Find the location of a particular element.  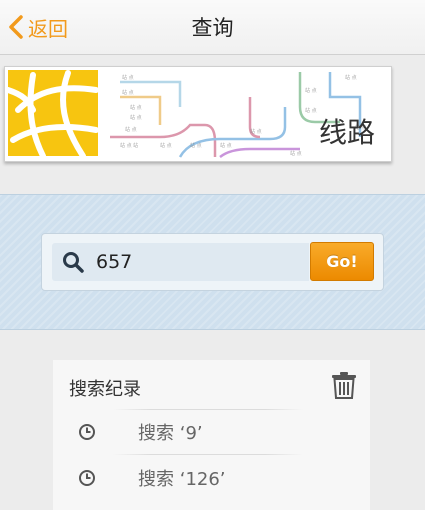

banner-label: 线路 is located at coordinates (346, 132).